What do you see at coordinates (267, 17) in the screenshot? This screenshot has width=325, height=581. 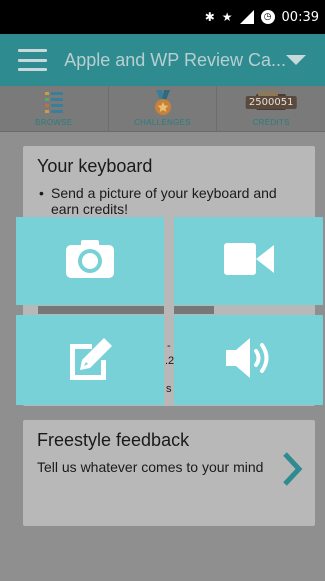 I see `alarm-icon: ◷` at bounding box center [267, 17].